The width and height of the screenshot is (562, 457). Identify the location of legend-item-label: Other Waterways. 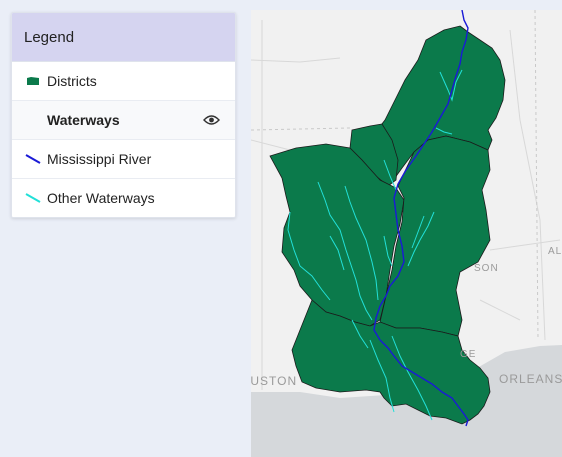
(101, 198).